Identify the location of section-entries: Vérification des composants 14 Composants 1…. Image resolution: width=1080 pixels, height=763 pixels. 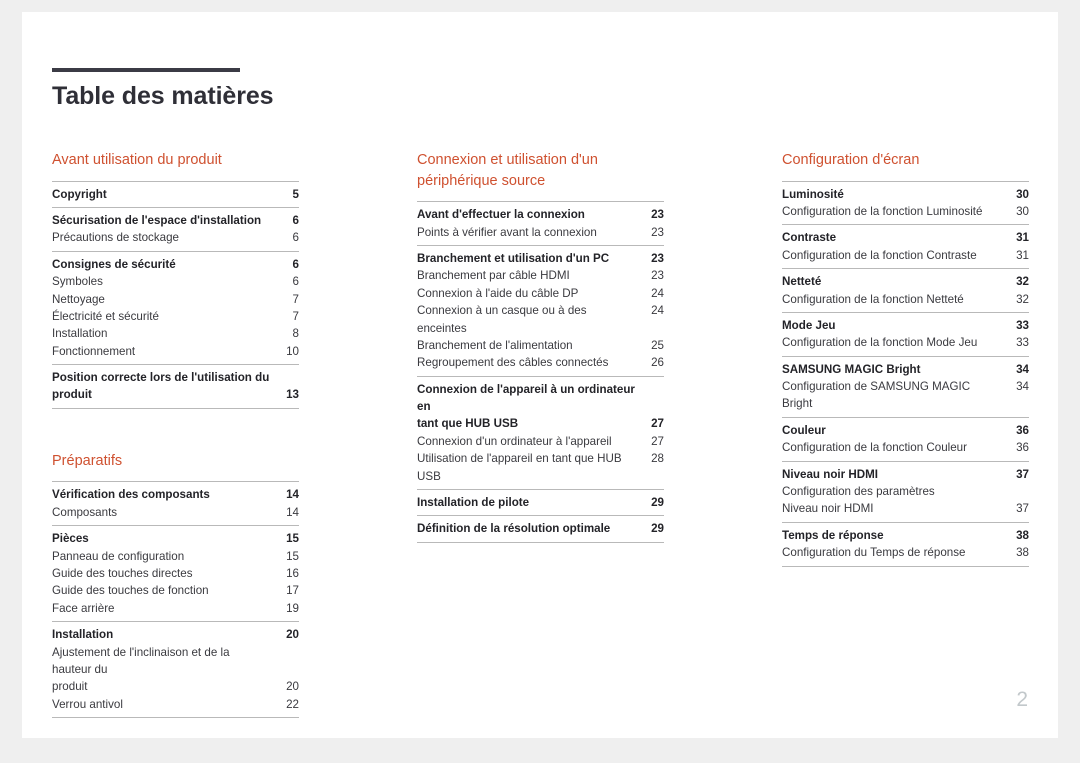
(175, 600).